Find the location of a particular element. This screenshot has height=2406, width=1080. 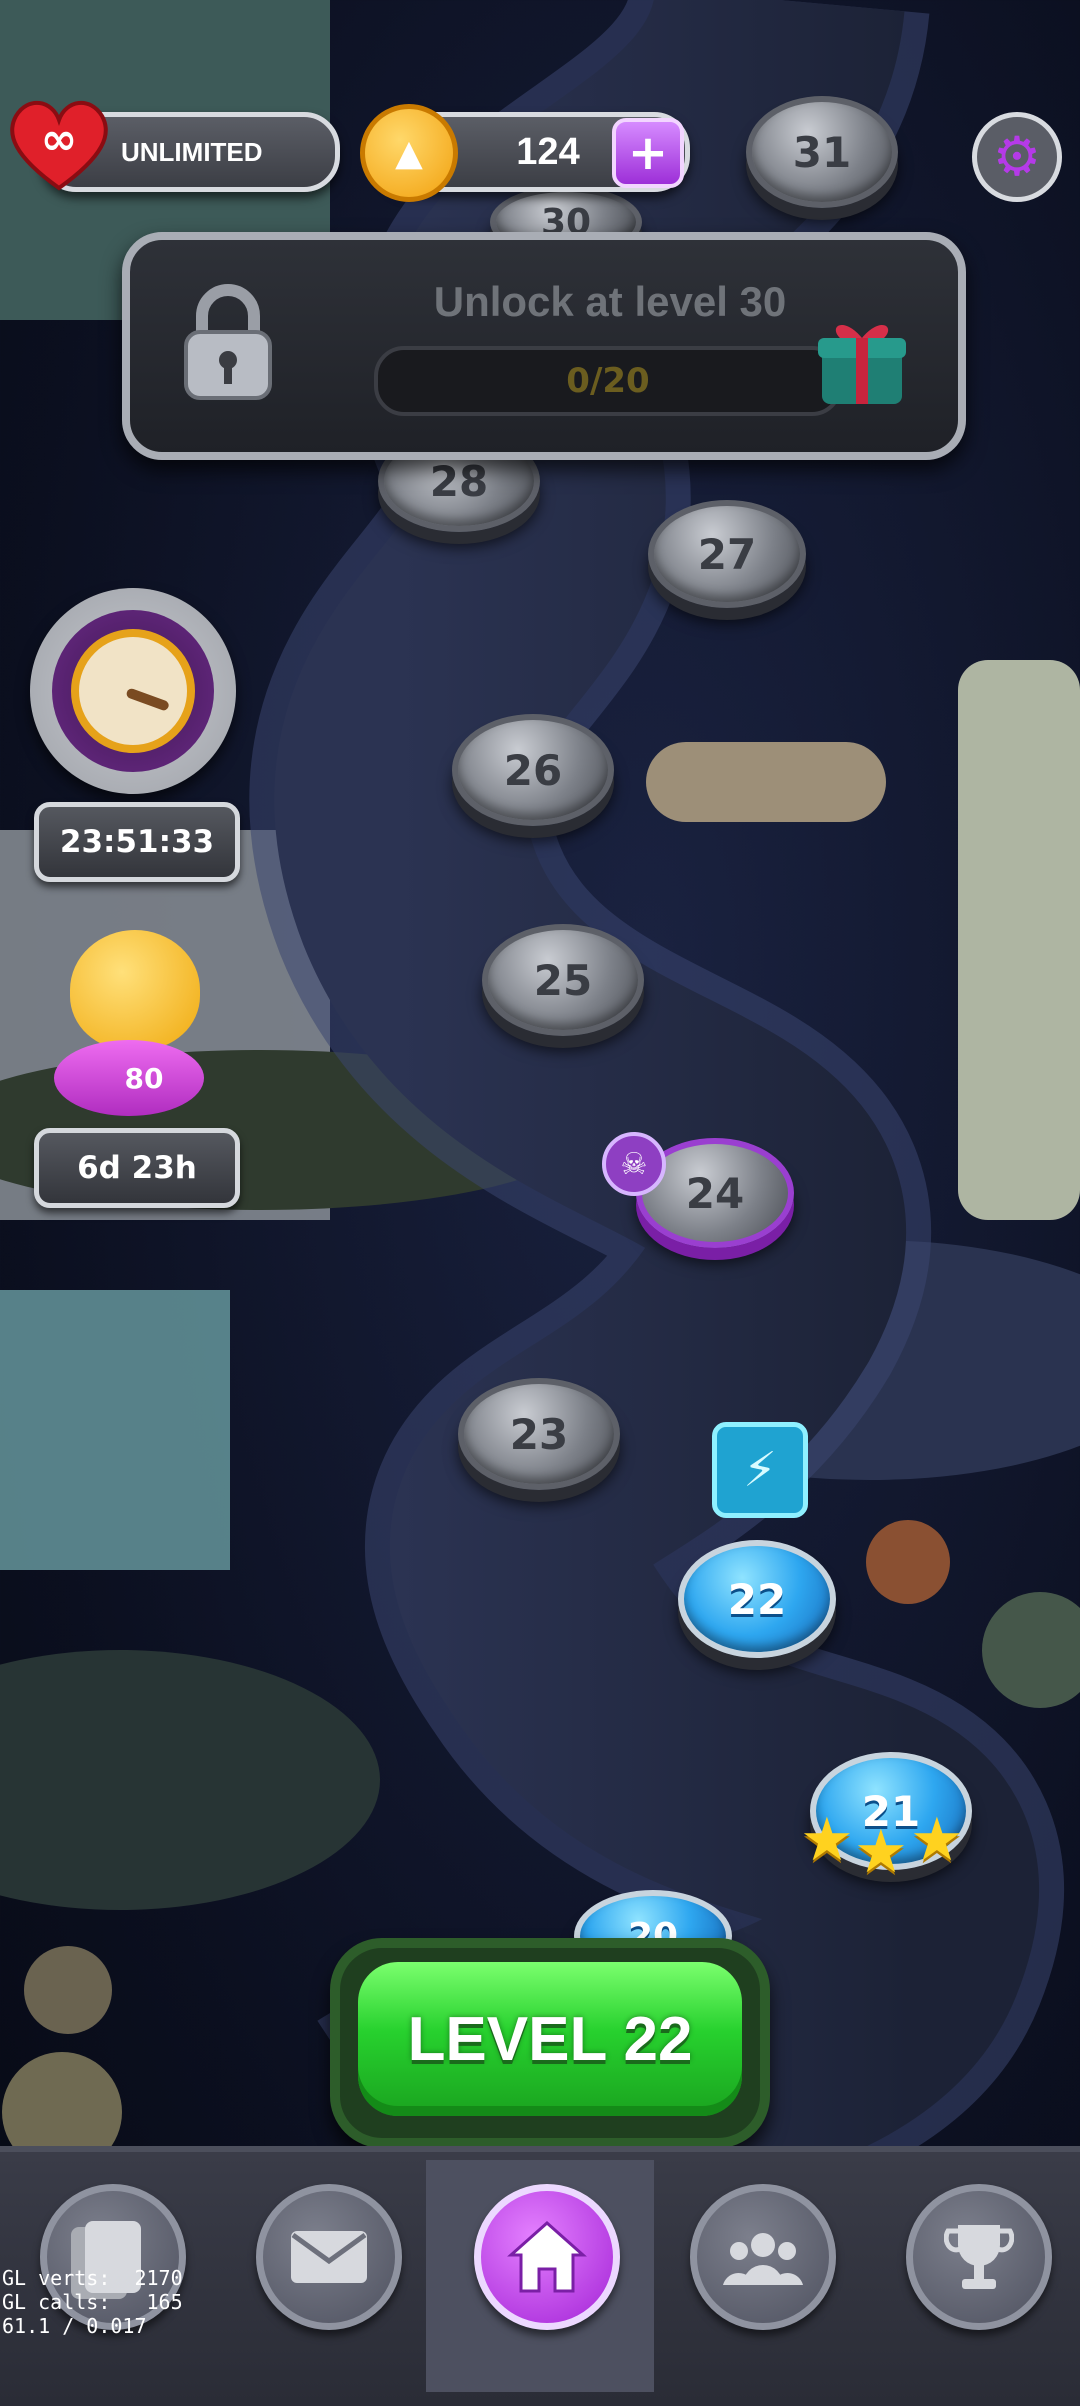

piggy-timer: 6d 23h is located at coordinates (137, 1168).